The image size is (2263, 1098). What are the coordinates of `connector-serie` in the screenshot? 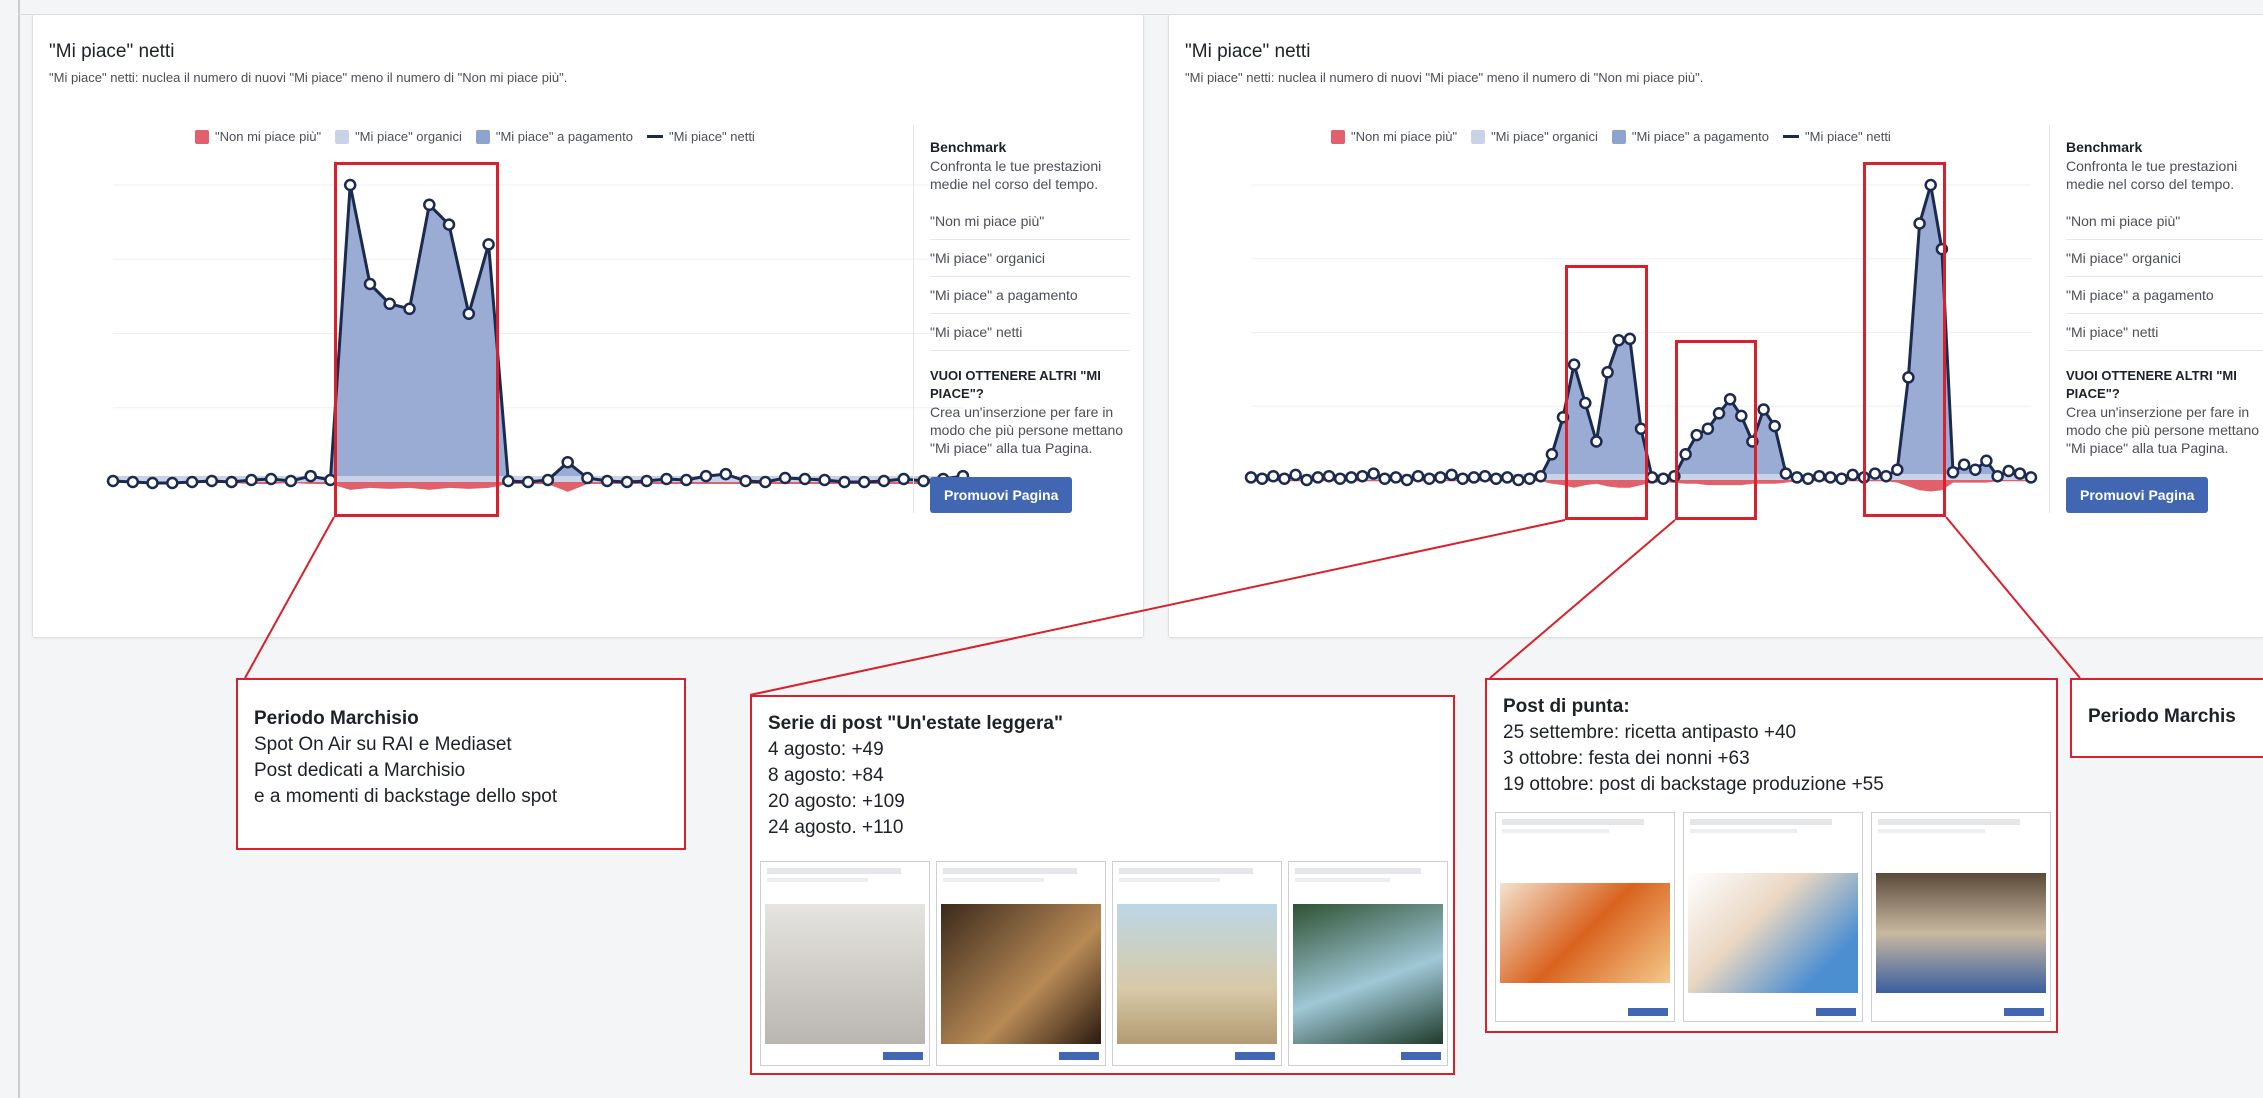 It's located at (1157, 607).